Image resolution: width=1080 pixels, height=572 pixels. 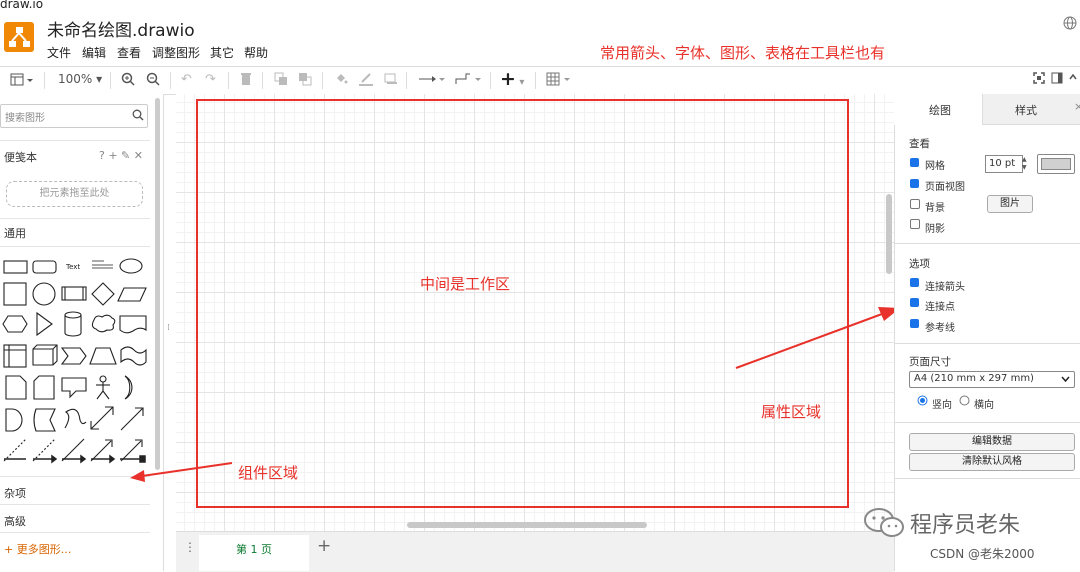 I want to click on portrait-radio, so click(x=922, y=400).